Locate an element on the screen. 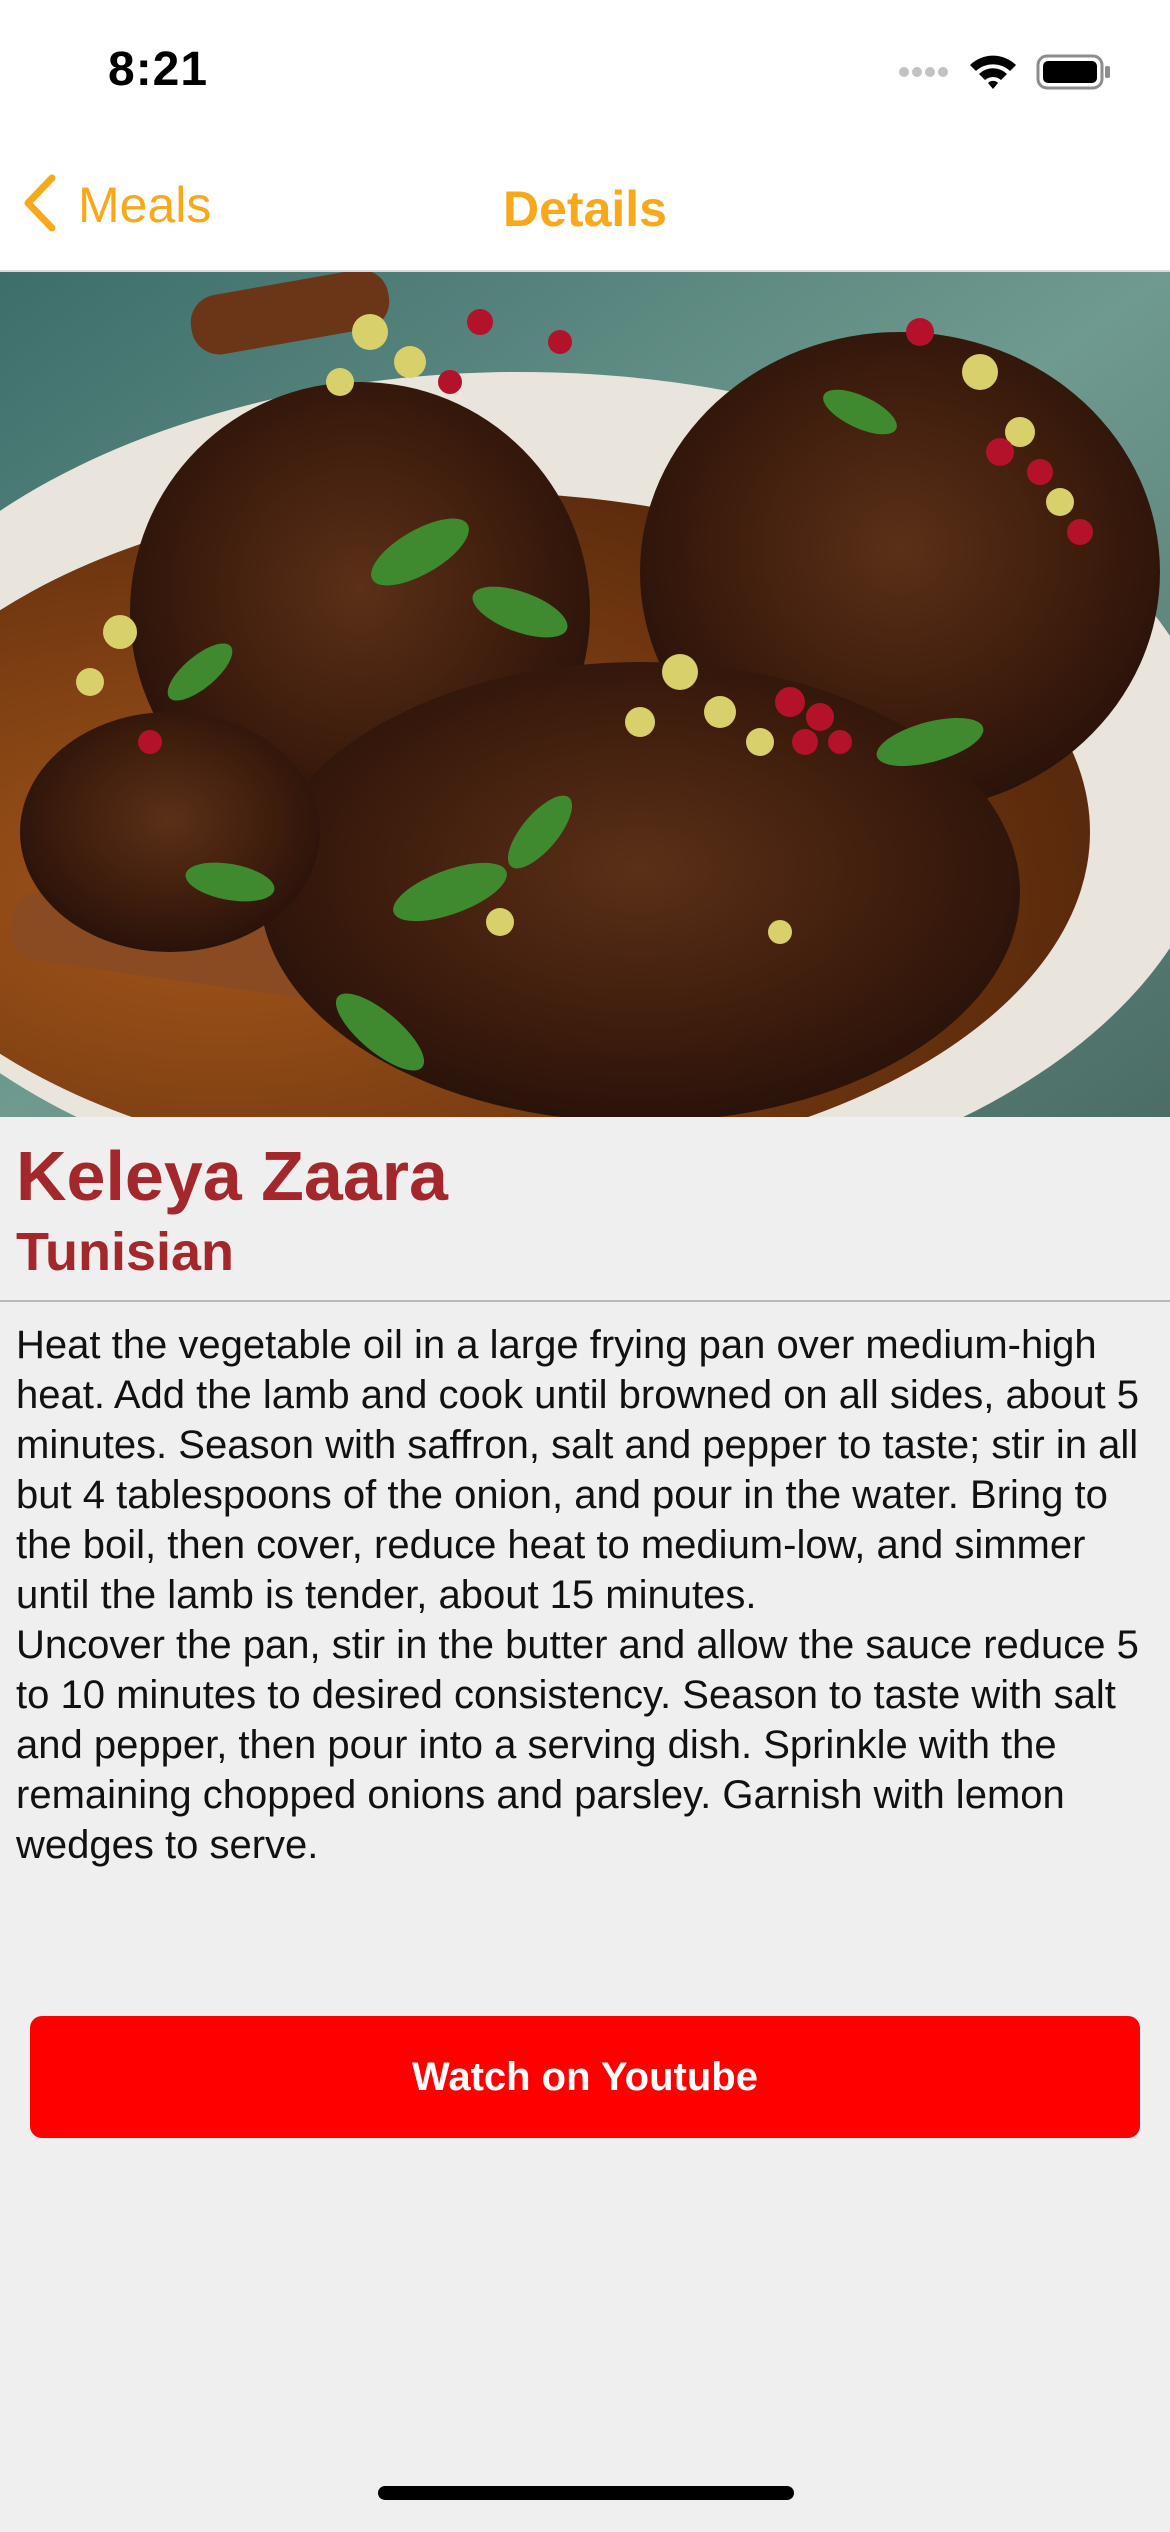  meal-area: Tunisian is located at coordinates (125, 1252).